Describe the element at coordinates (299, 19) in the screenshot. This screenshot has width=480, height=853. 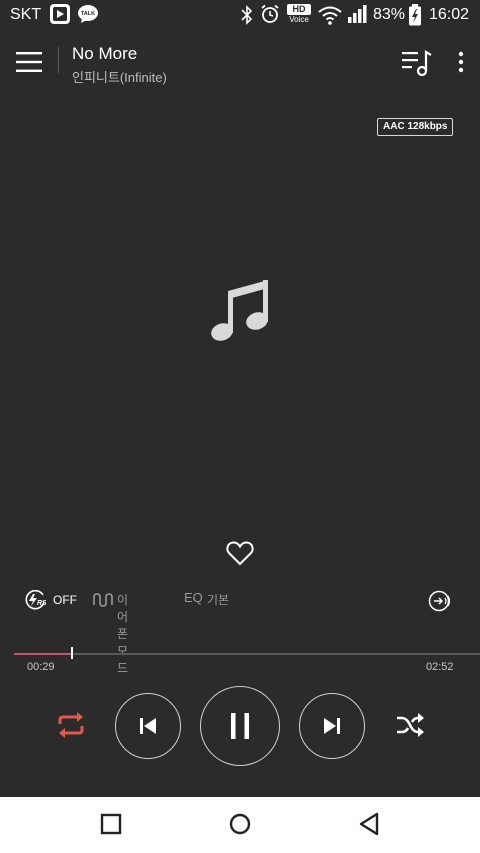
I see `hd-voice-bottom: Voice` at that location.